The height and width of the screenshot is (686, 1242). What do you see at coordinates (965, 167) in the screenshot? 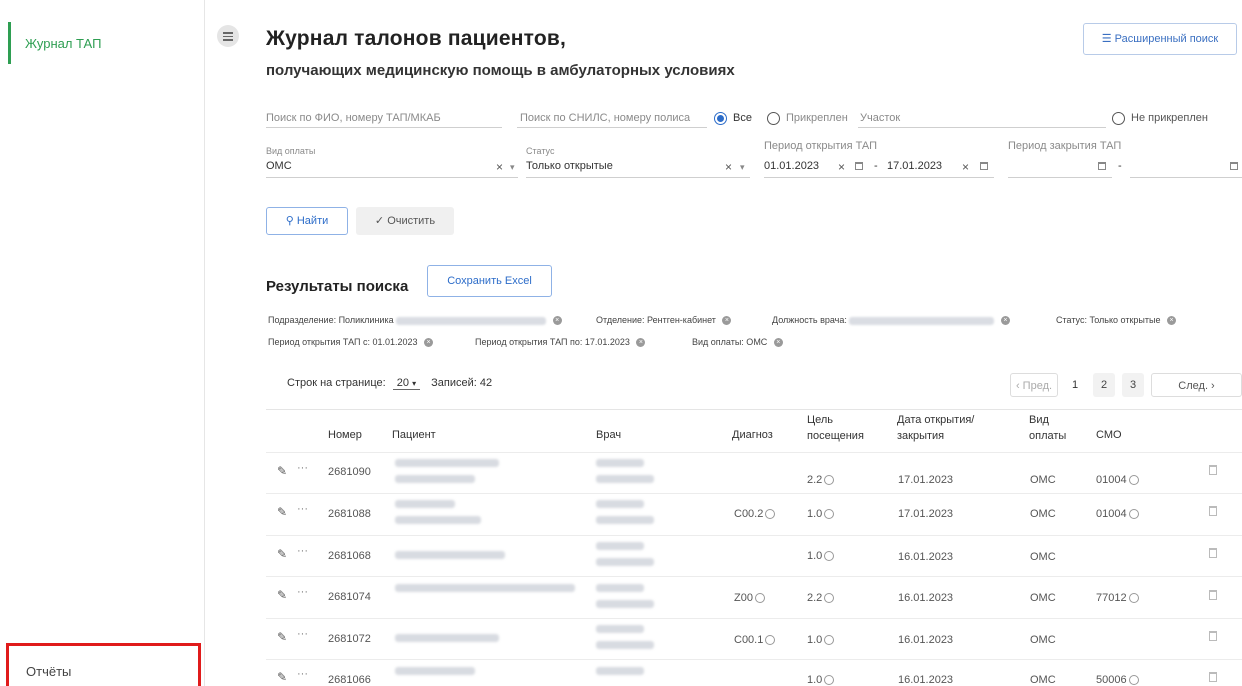
I see `open-to-clear-icon: ×` at bounding box center [965, 167].